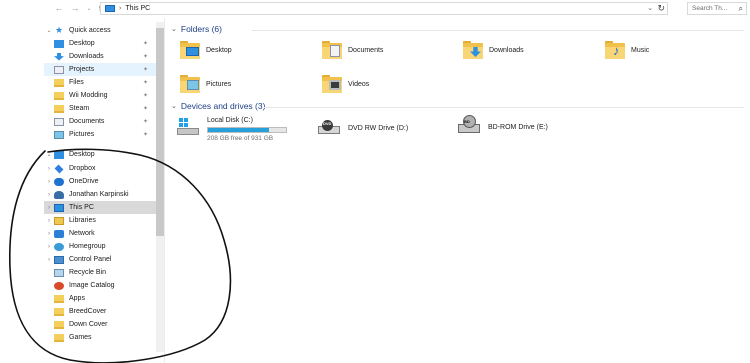  Describe the element at coordinates (59, 8) in the screenshot. I see `back-button: ←` at that location.